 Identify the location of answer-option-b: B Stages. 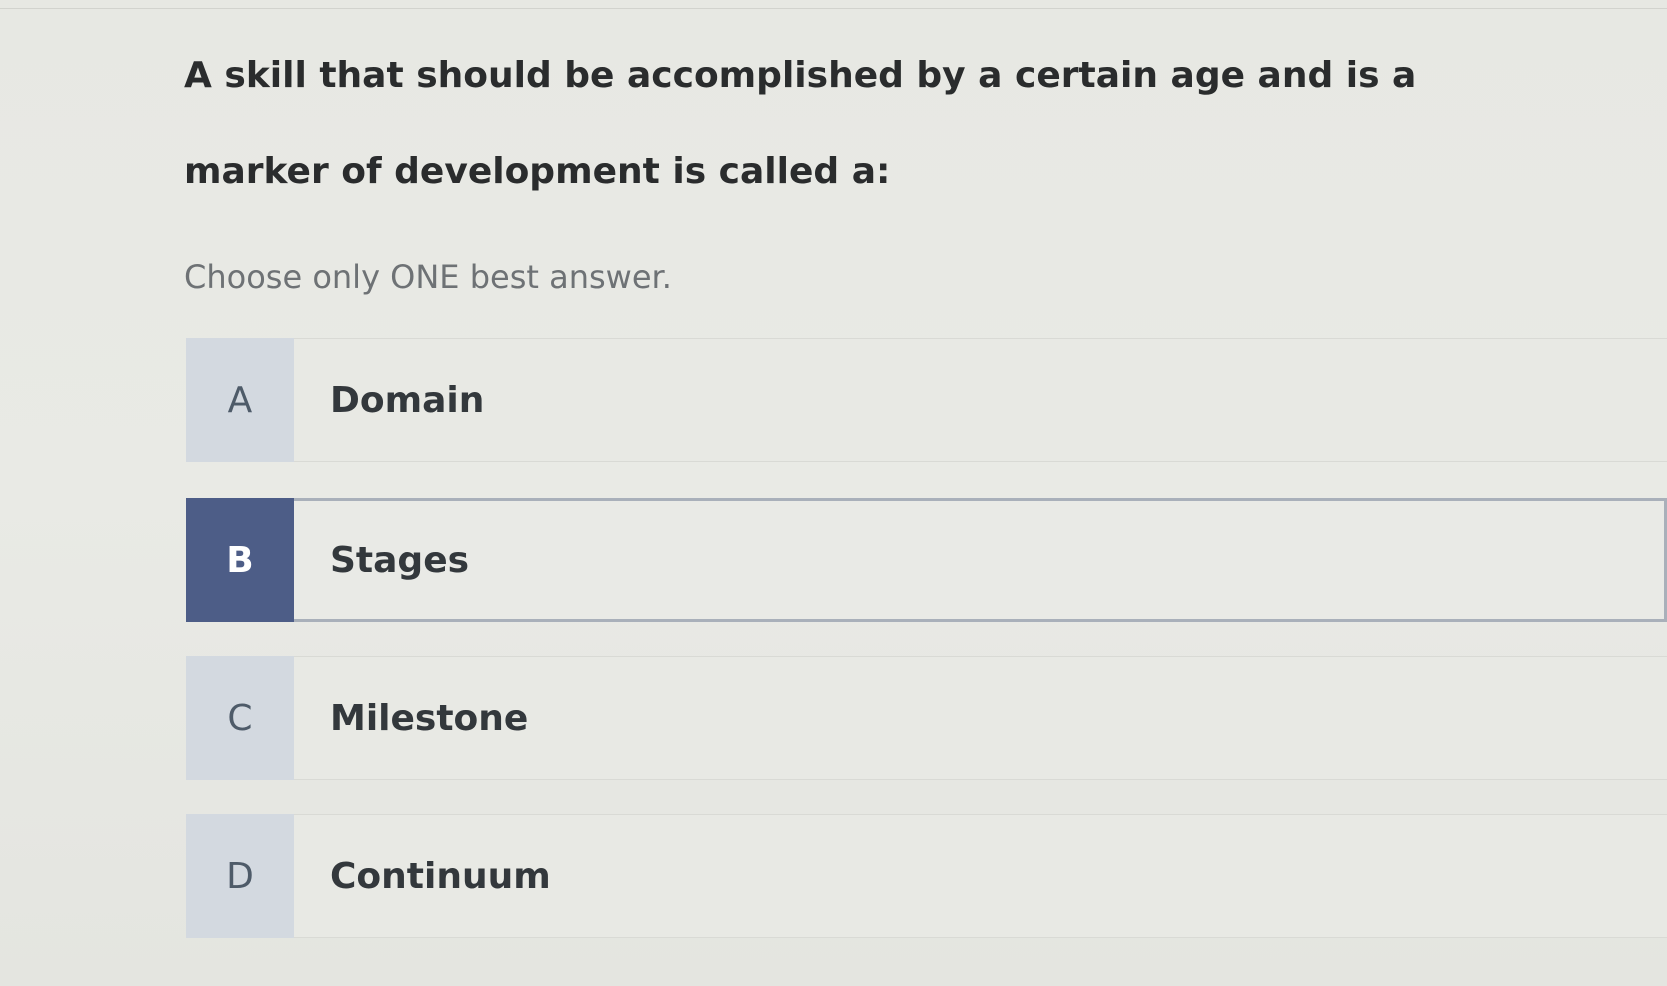
(926, 560).